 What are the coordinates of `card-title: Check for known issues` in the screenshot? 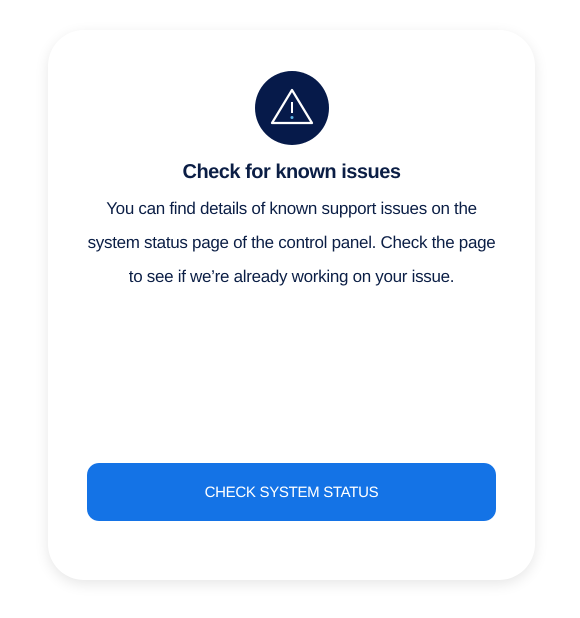 It's located at (291, 172).